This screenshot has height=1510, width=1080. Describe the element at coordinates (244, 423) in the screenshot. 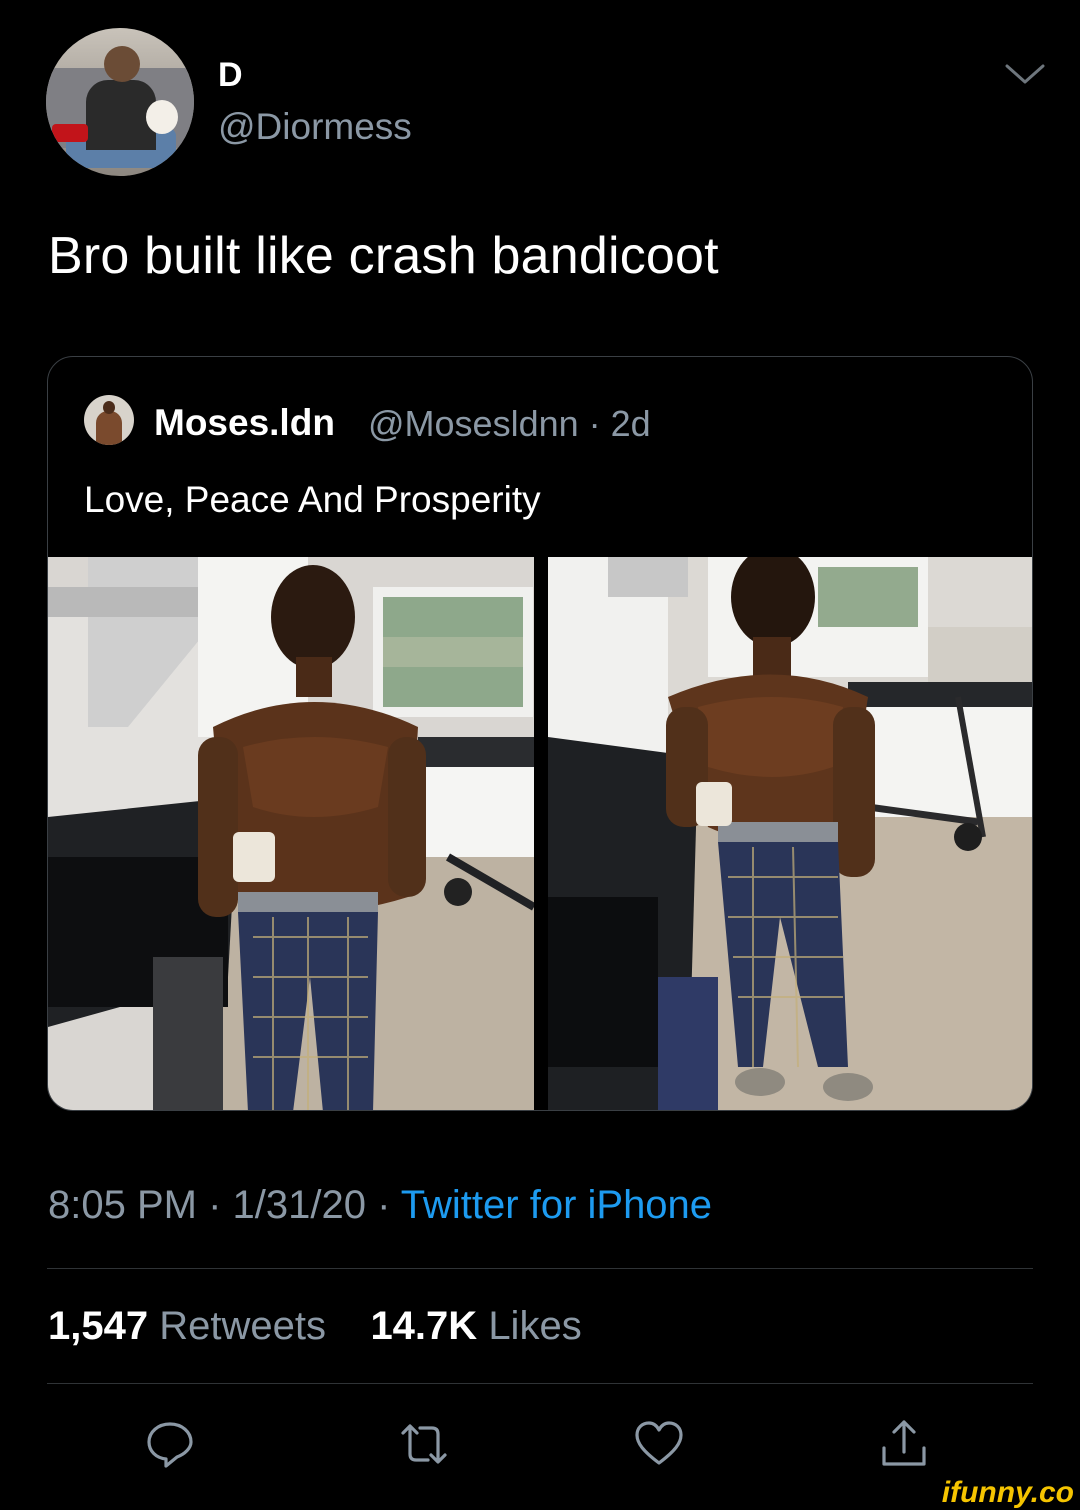

I see `quoted-author-name: Moses.ldn` at that location.